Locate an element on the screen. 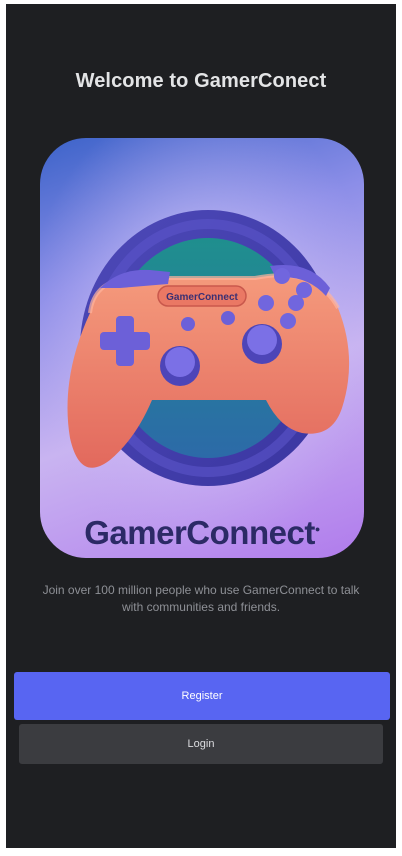 This screenshot has width=402, height=856. page-title: Welcome to GamerConect is located at coordinates (201, 81).